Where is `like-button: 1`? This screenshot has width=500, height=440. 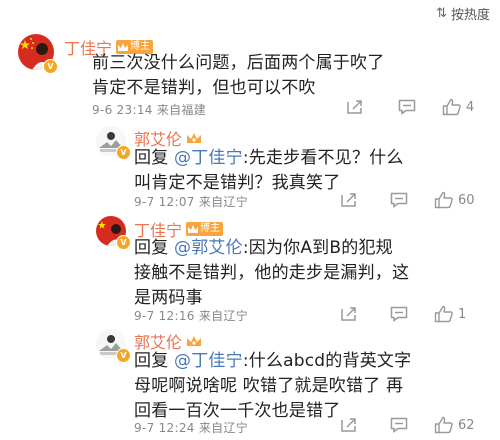 like-button: 1 is located at coordinates (450, 314).